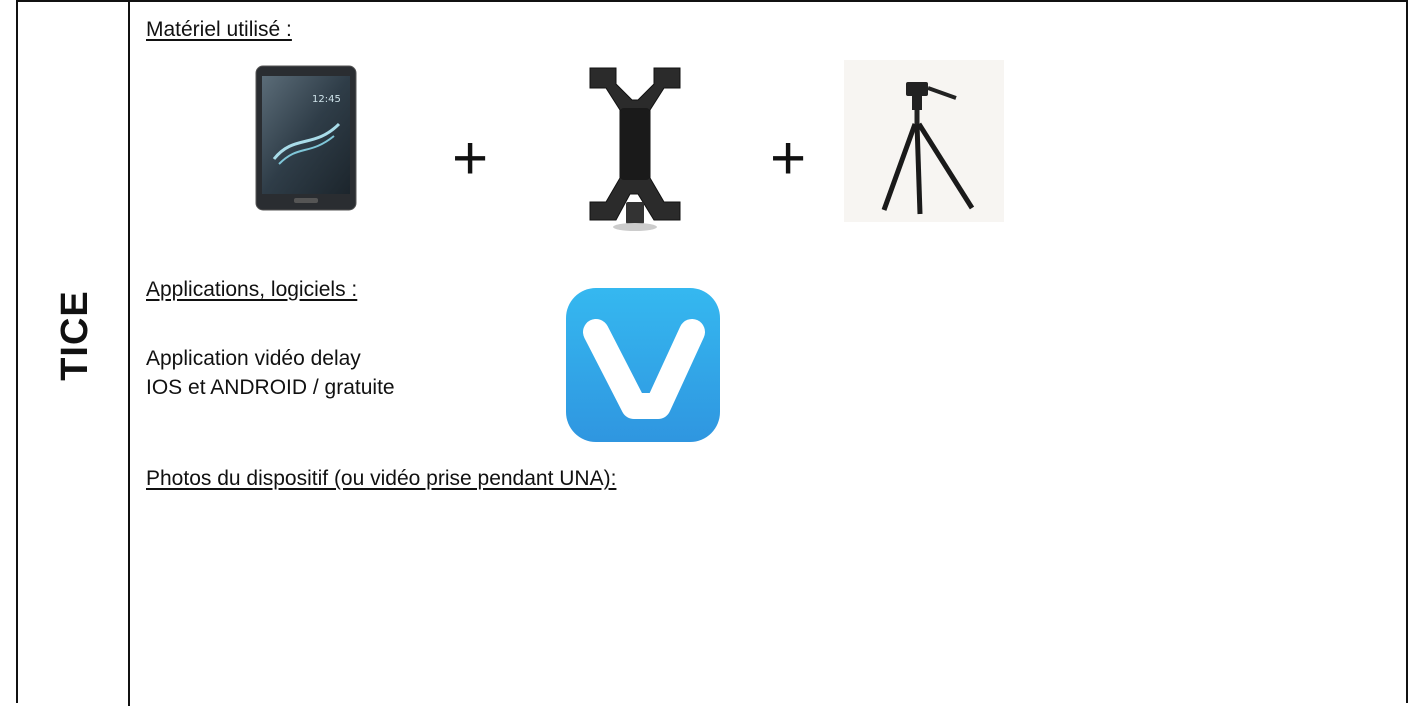 The image size is (1424, 706). What do you see at coordinates (270, 387) in the screenshot?
I see `app-description-line2: IOS et ANDROID / gratuite` at bounding box center [270, 387].